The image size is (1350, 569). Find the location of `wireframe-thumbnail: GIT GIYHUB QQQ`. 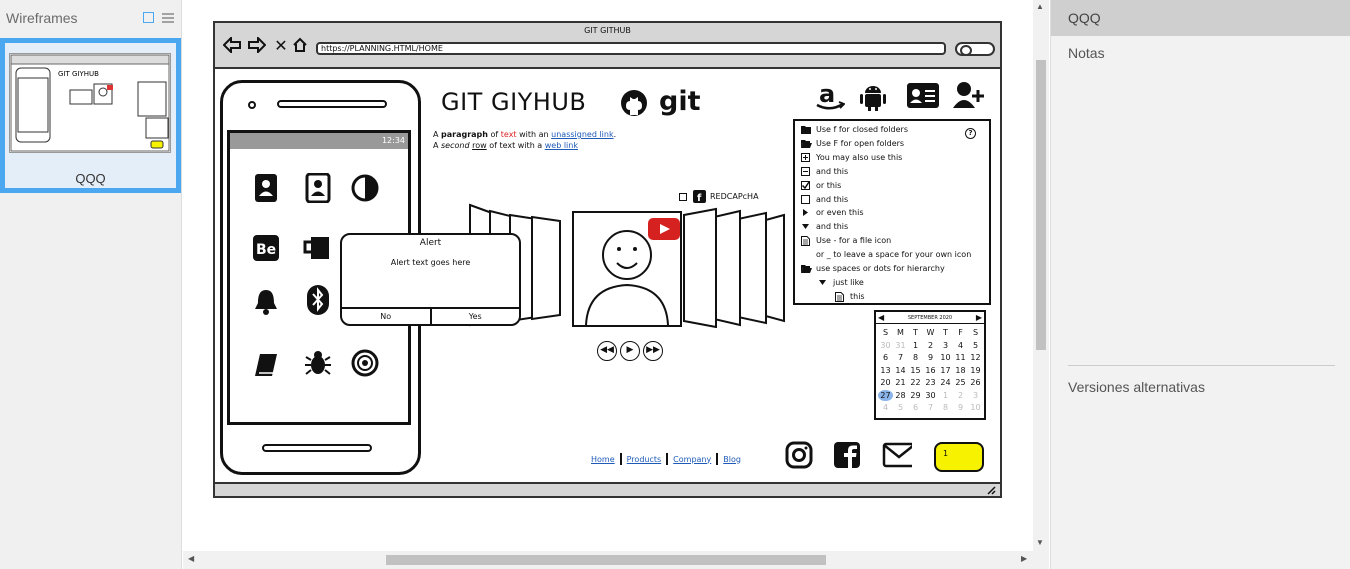

wireframe-thumbnail: GIT GIYHUB QQQ is located at coordinates (90, 115).